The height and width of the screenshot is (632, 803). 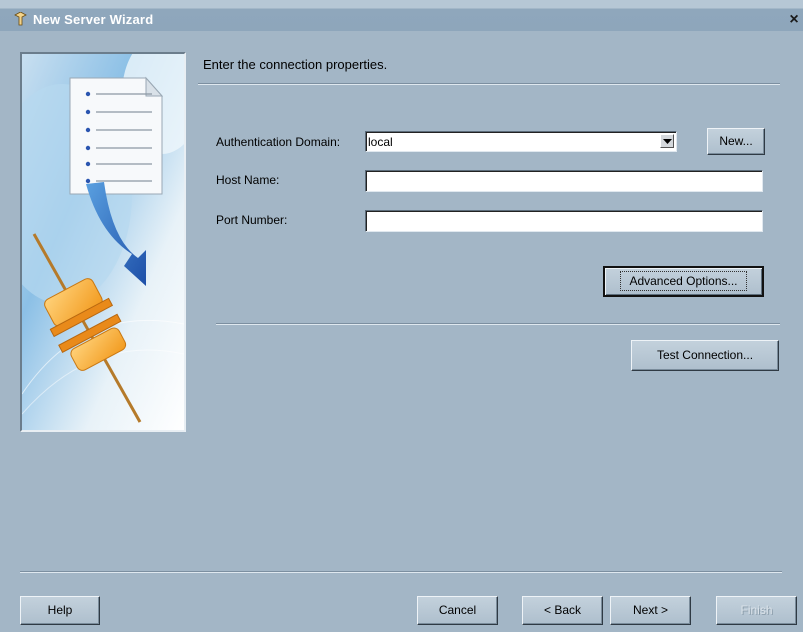 What do you see at coordinates (380, 142) in the screenshot?
I see `auth-domain-value: local` at bounding box center [380, 142].